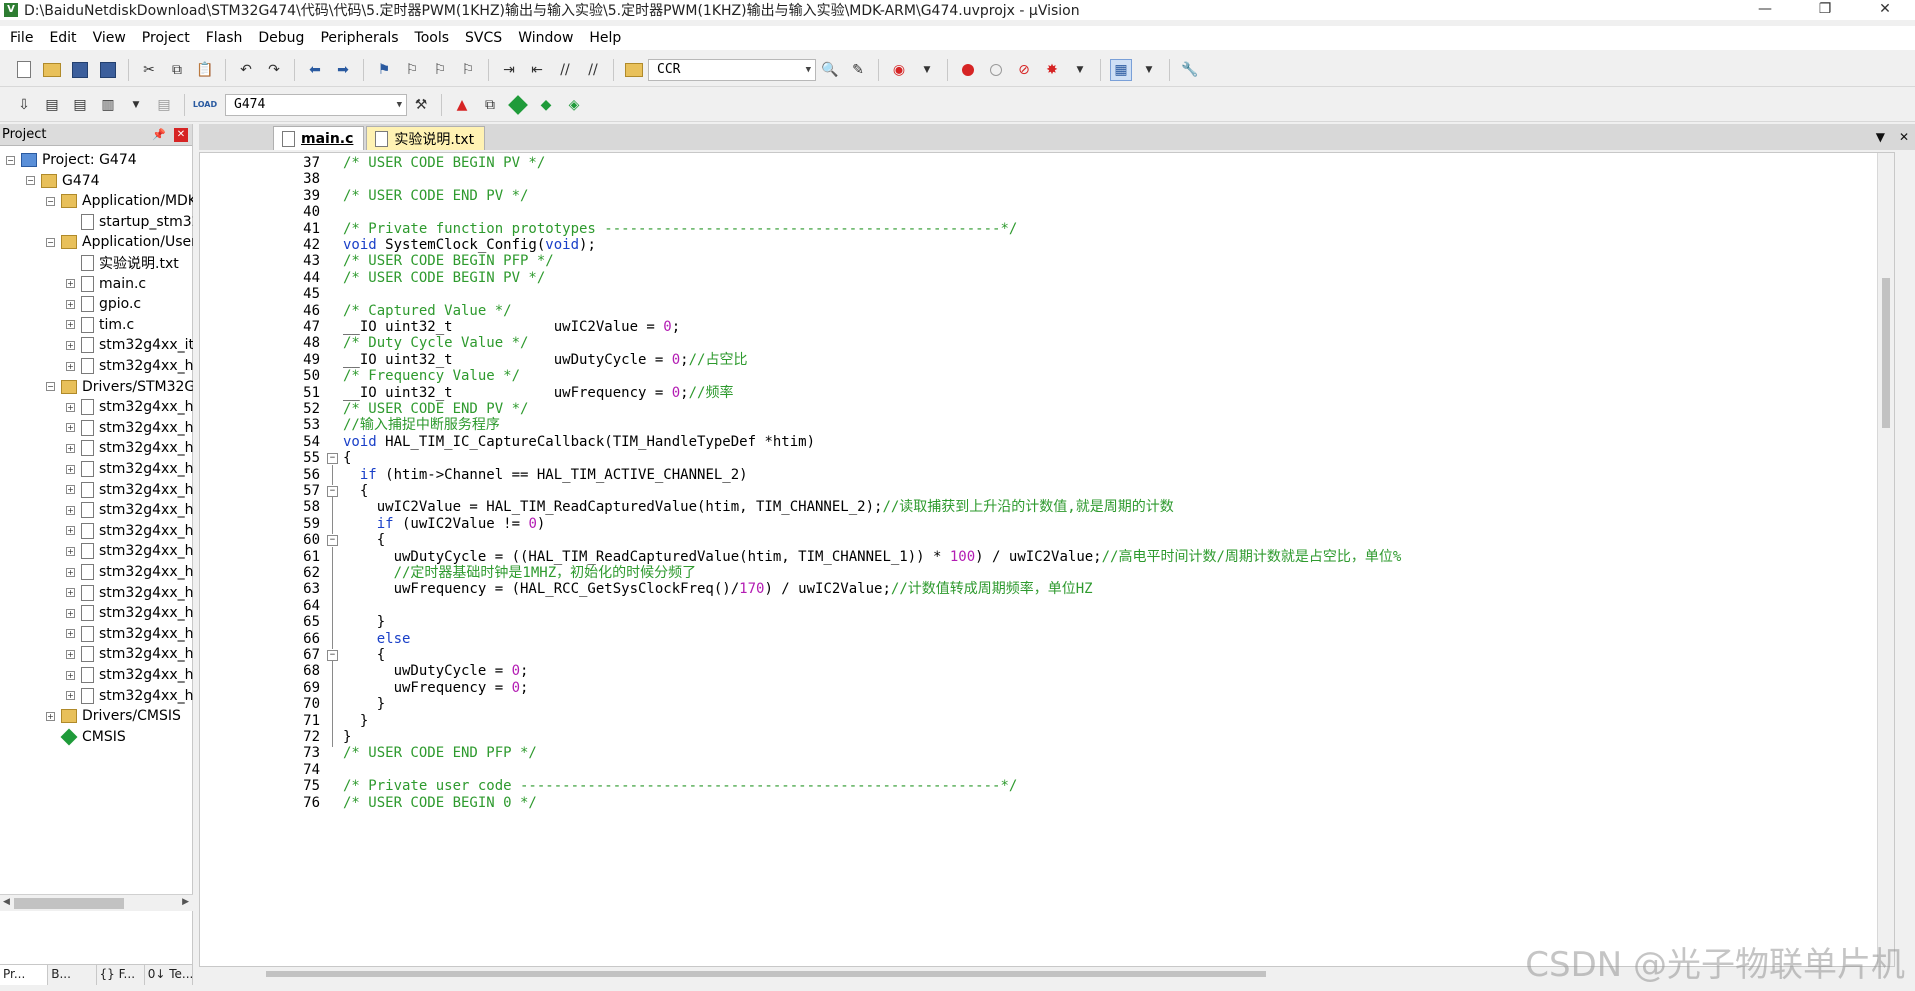 The image size is (1915, 991). Describe the element at coordinates (52, 105) in the screenshot. I see `build-icon: ▤` at that location.